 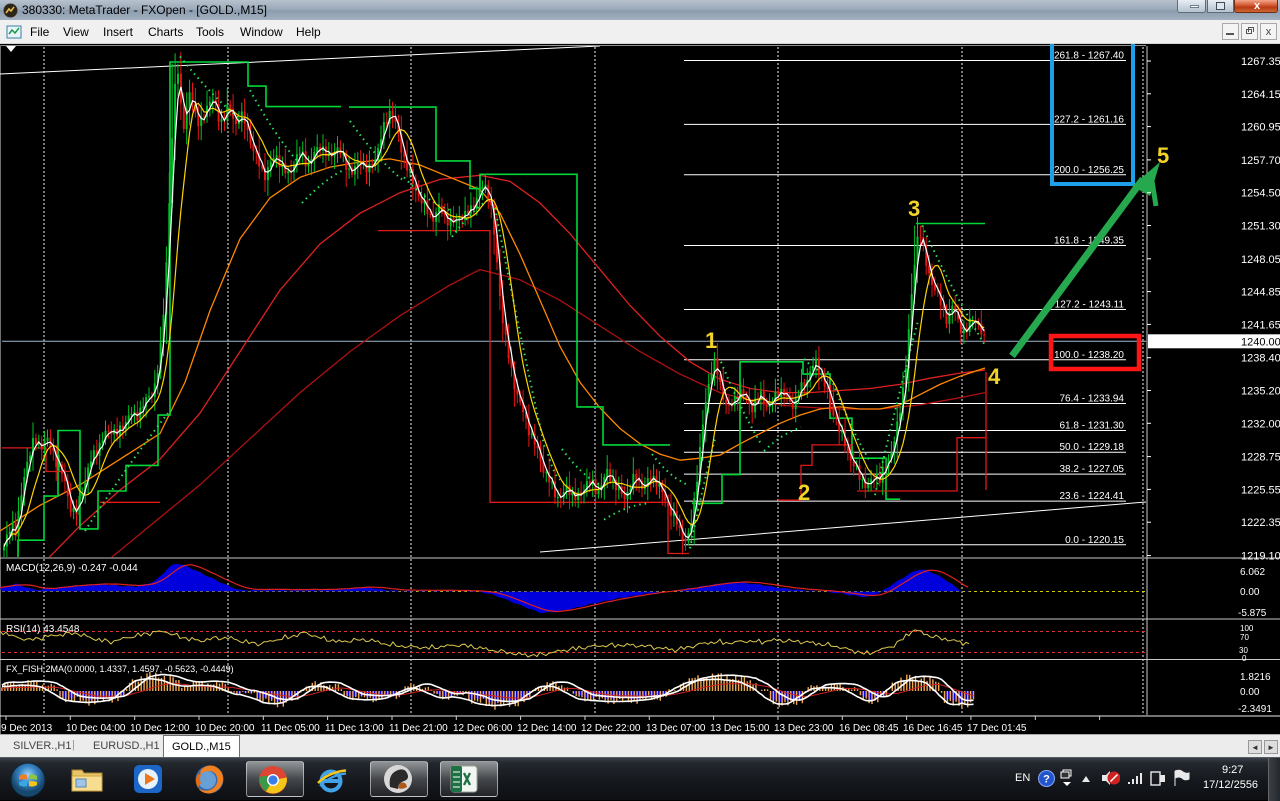 What do you see at coordinates (1092, 447) in the screenshot?
I see `svg-text: 50.0 - 1229.18` at bounding box center [1092, 447].